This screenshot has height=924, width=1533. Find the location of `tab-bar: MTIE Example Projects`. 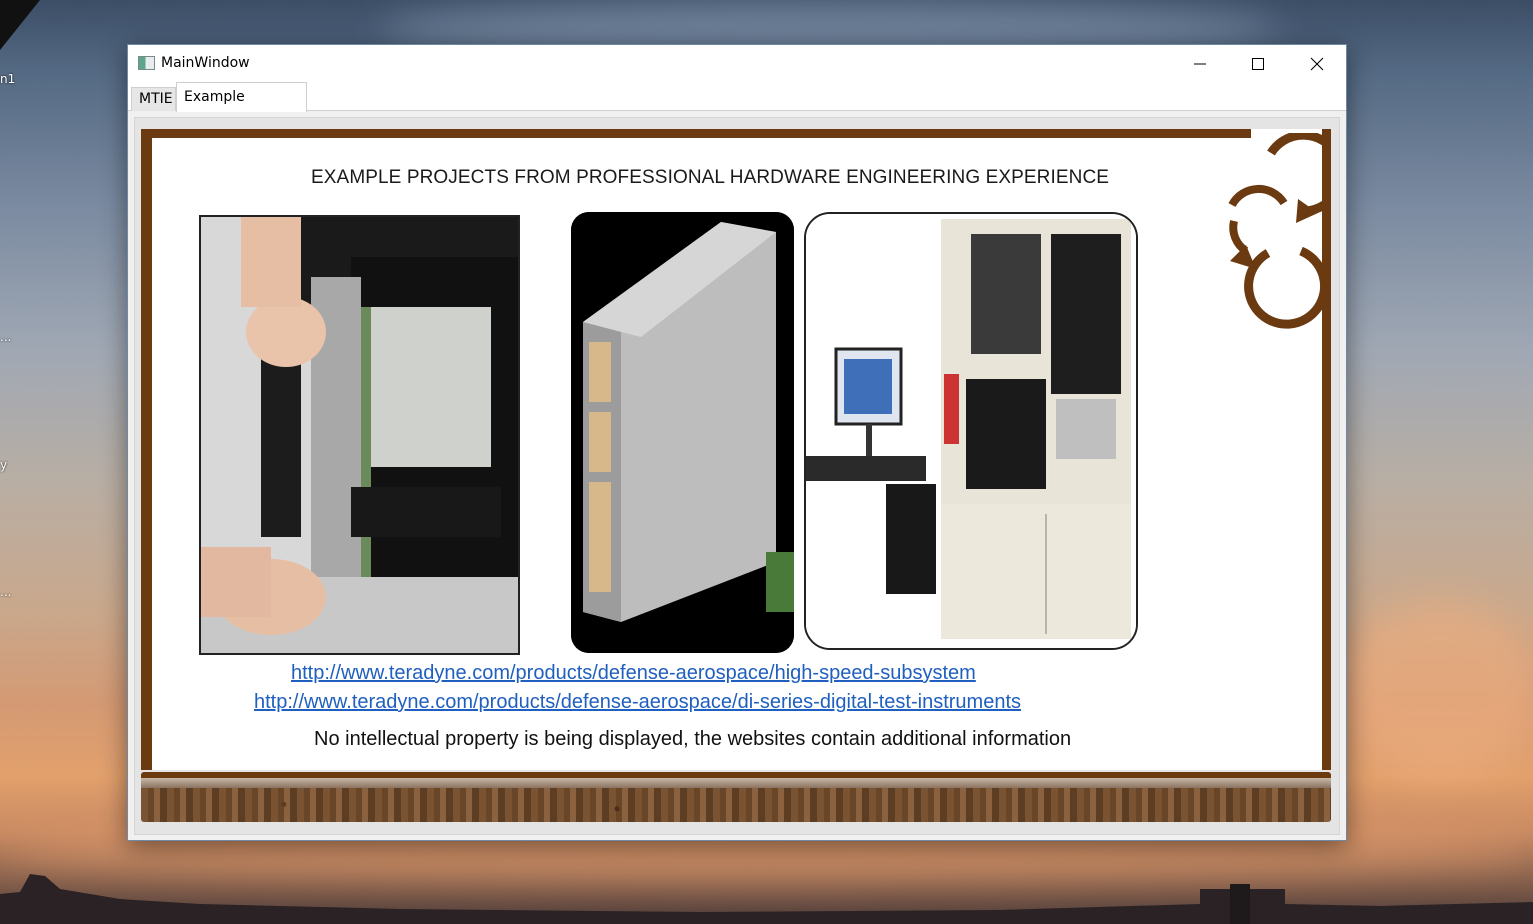

tab-bar: MTIE Example Projects is located at coordinates (737, 107).